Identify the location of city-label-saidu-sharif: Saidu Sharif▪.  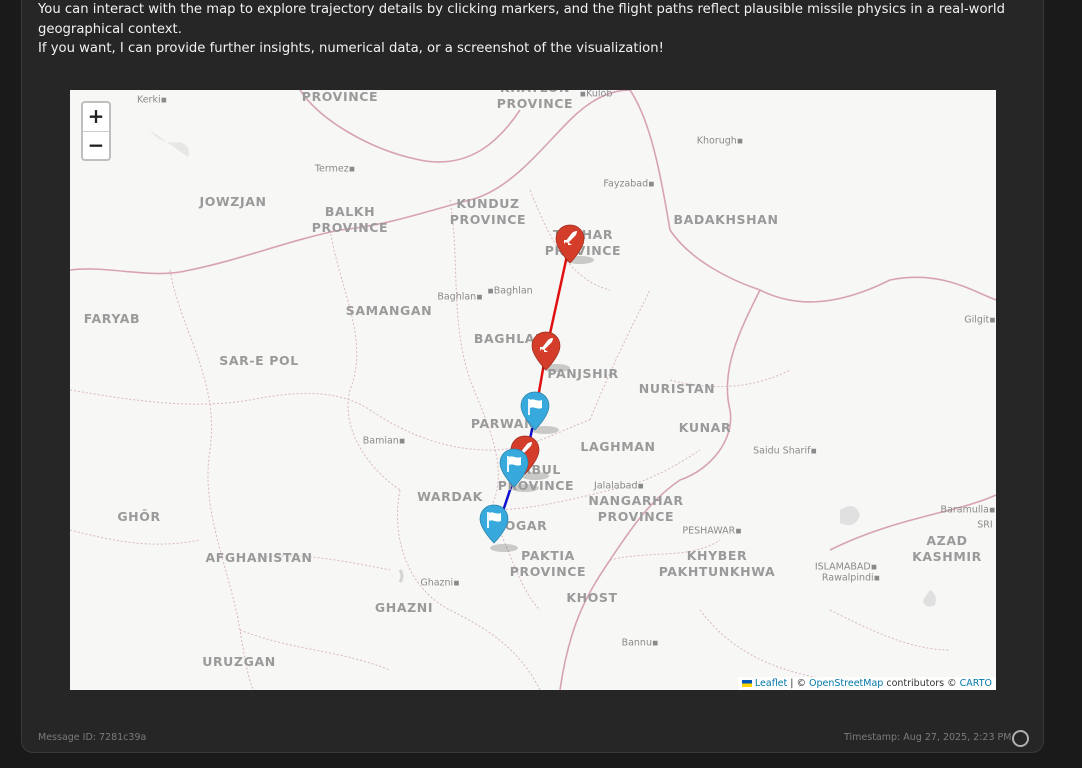
(785, 451).